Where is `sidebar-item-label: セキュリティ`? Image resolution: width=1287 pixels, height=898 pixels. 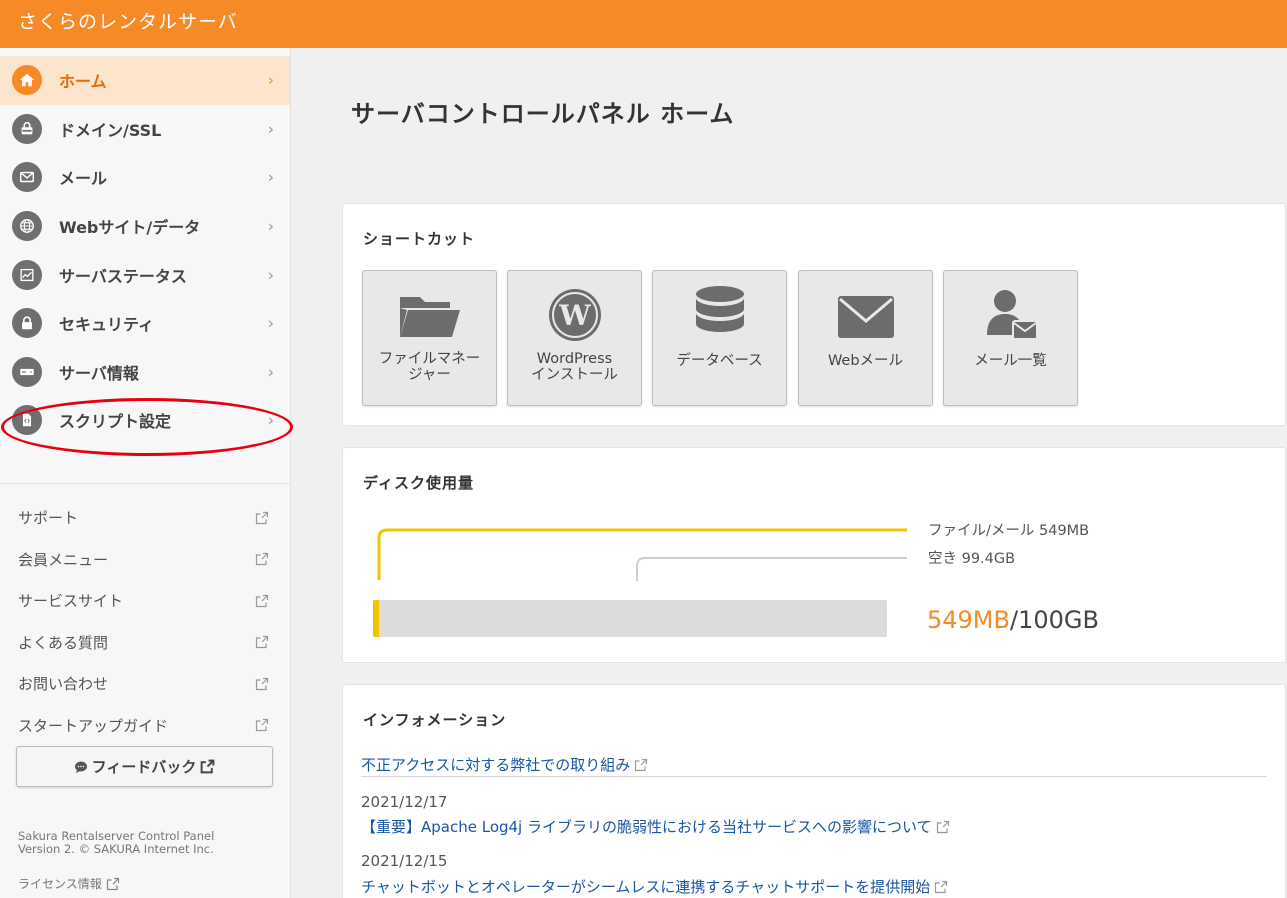
sidebar-item-label: セキュリティ is located at coordinates (107, 325).